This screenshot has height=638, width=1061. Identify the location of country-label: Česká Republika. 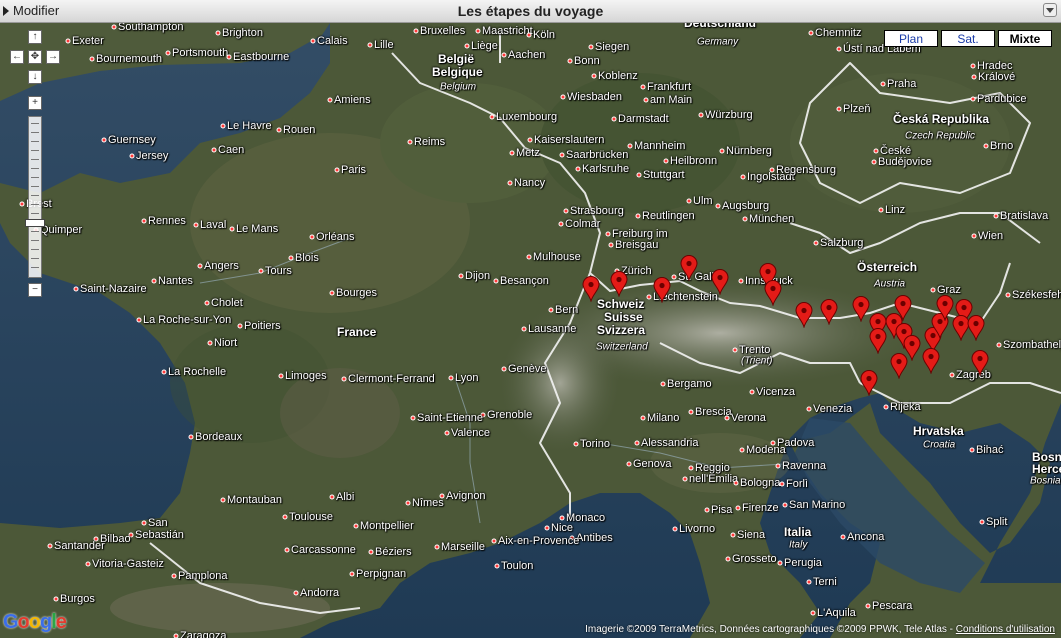
(941, 119).